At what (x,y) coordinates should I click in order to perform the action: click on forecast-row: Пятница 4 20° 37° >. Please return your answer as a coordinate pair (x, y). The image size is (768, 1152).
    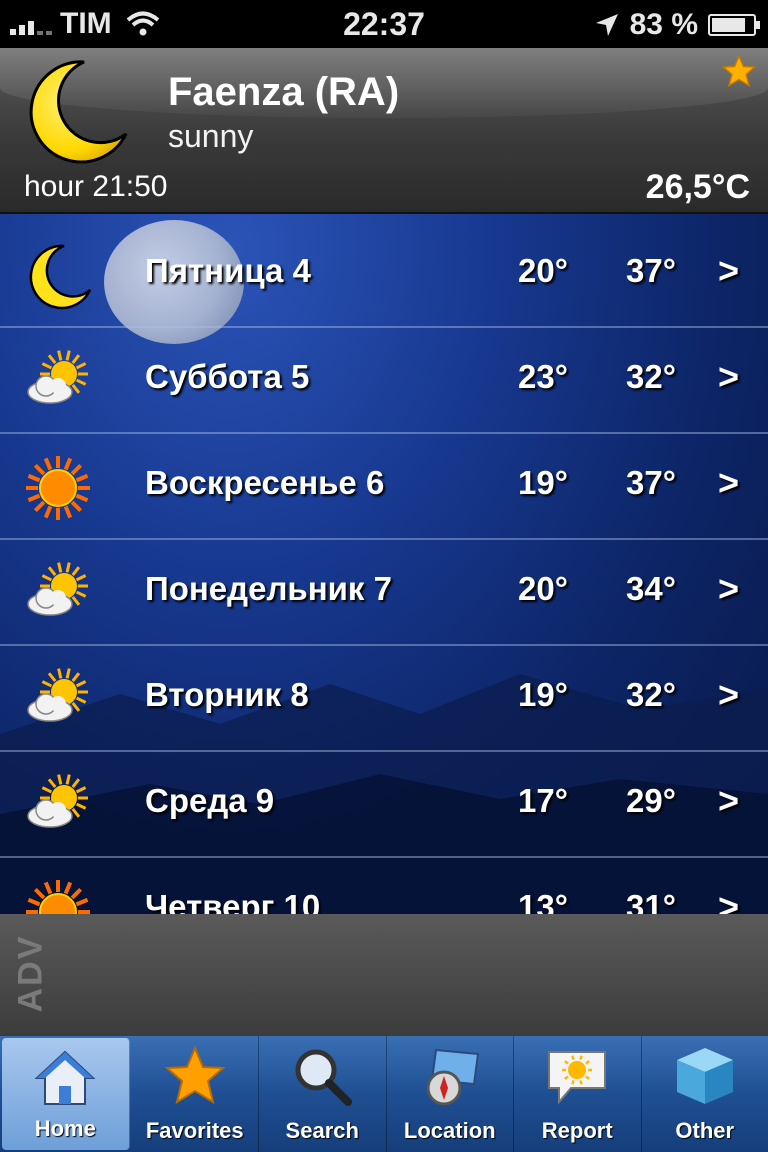
    Looking at the image, I should click on (384, 275).